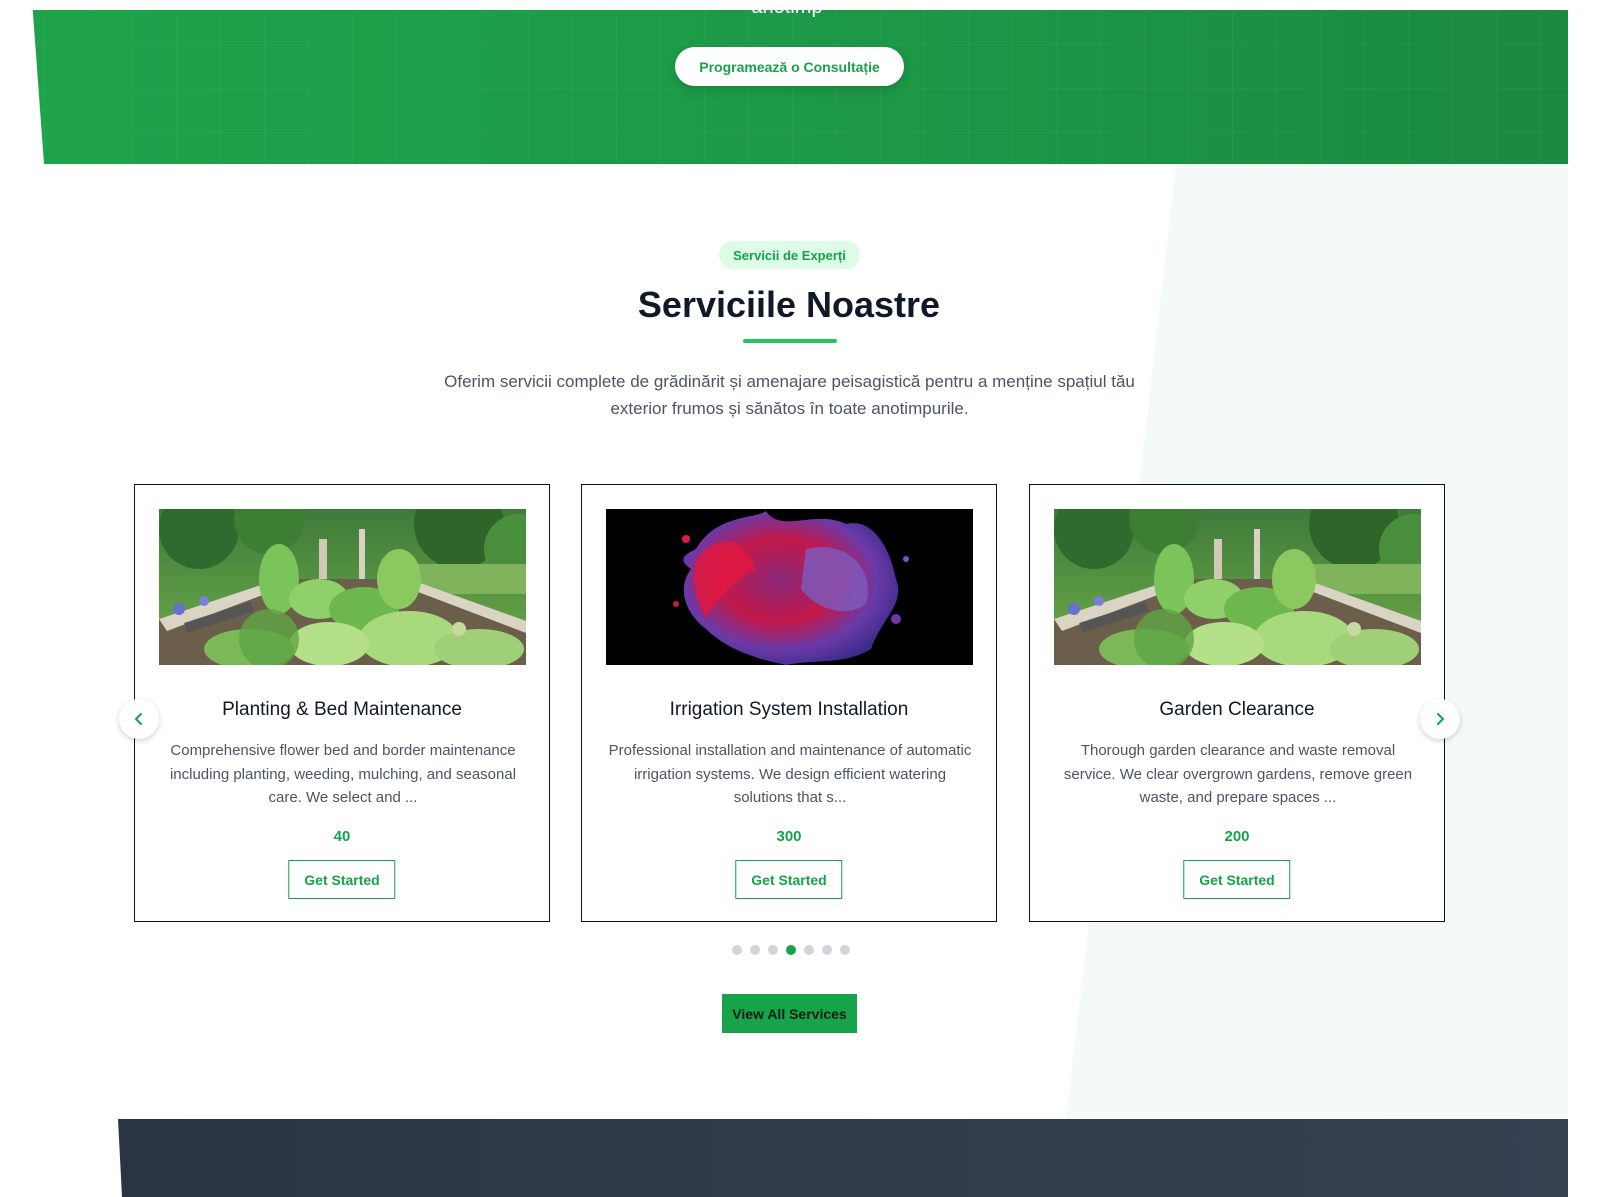 Image resolution: width=1608 pixels, height=1197 pixels. What do you see at coordinates (789, 1013) in the screenshot?
I see `view-all-services-button: View All Services` at bounding box center [789, 1013].